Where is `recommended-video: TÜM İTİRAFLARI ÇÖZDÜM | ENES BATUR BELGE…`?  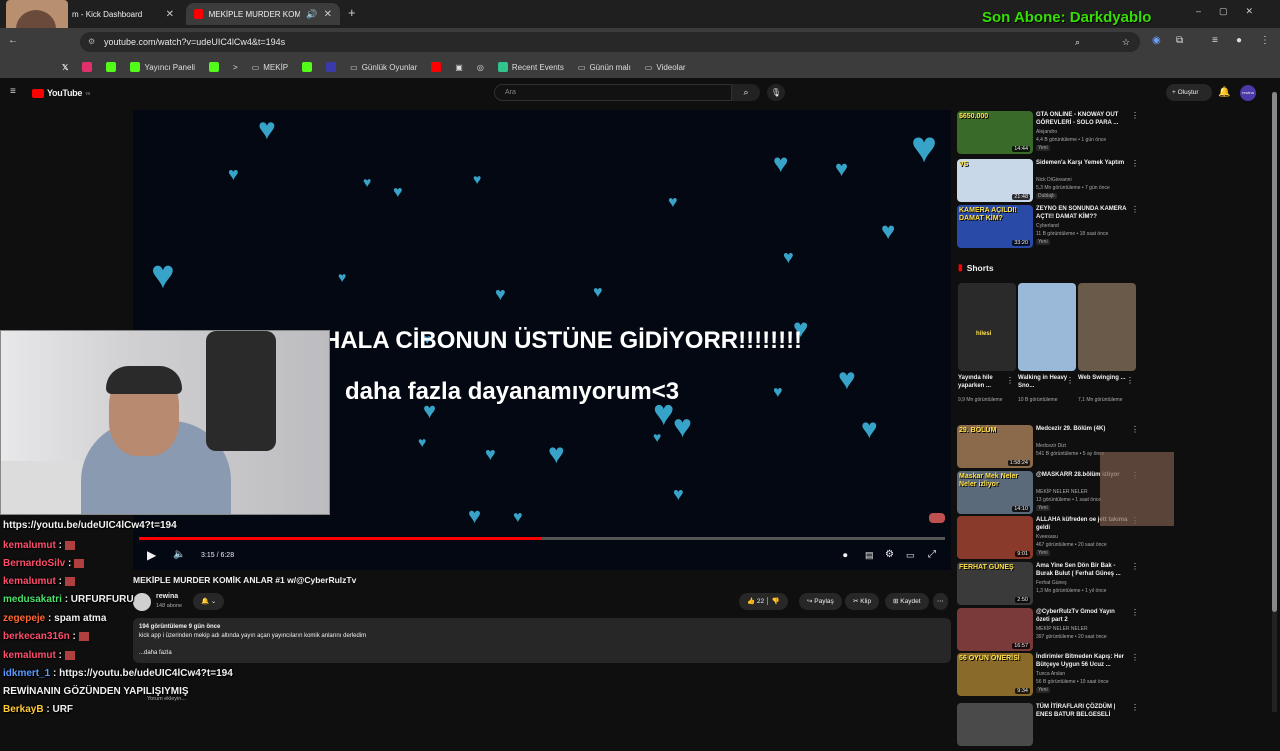 recommended-video: TÜM İTİRAFLARI ÇÖZDÜM | ENES BATUR BELGE… is located at coordinates (1067, 727).